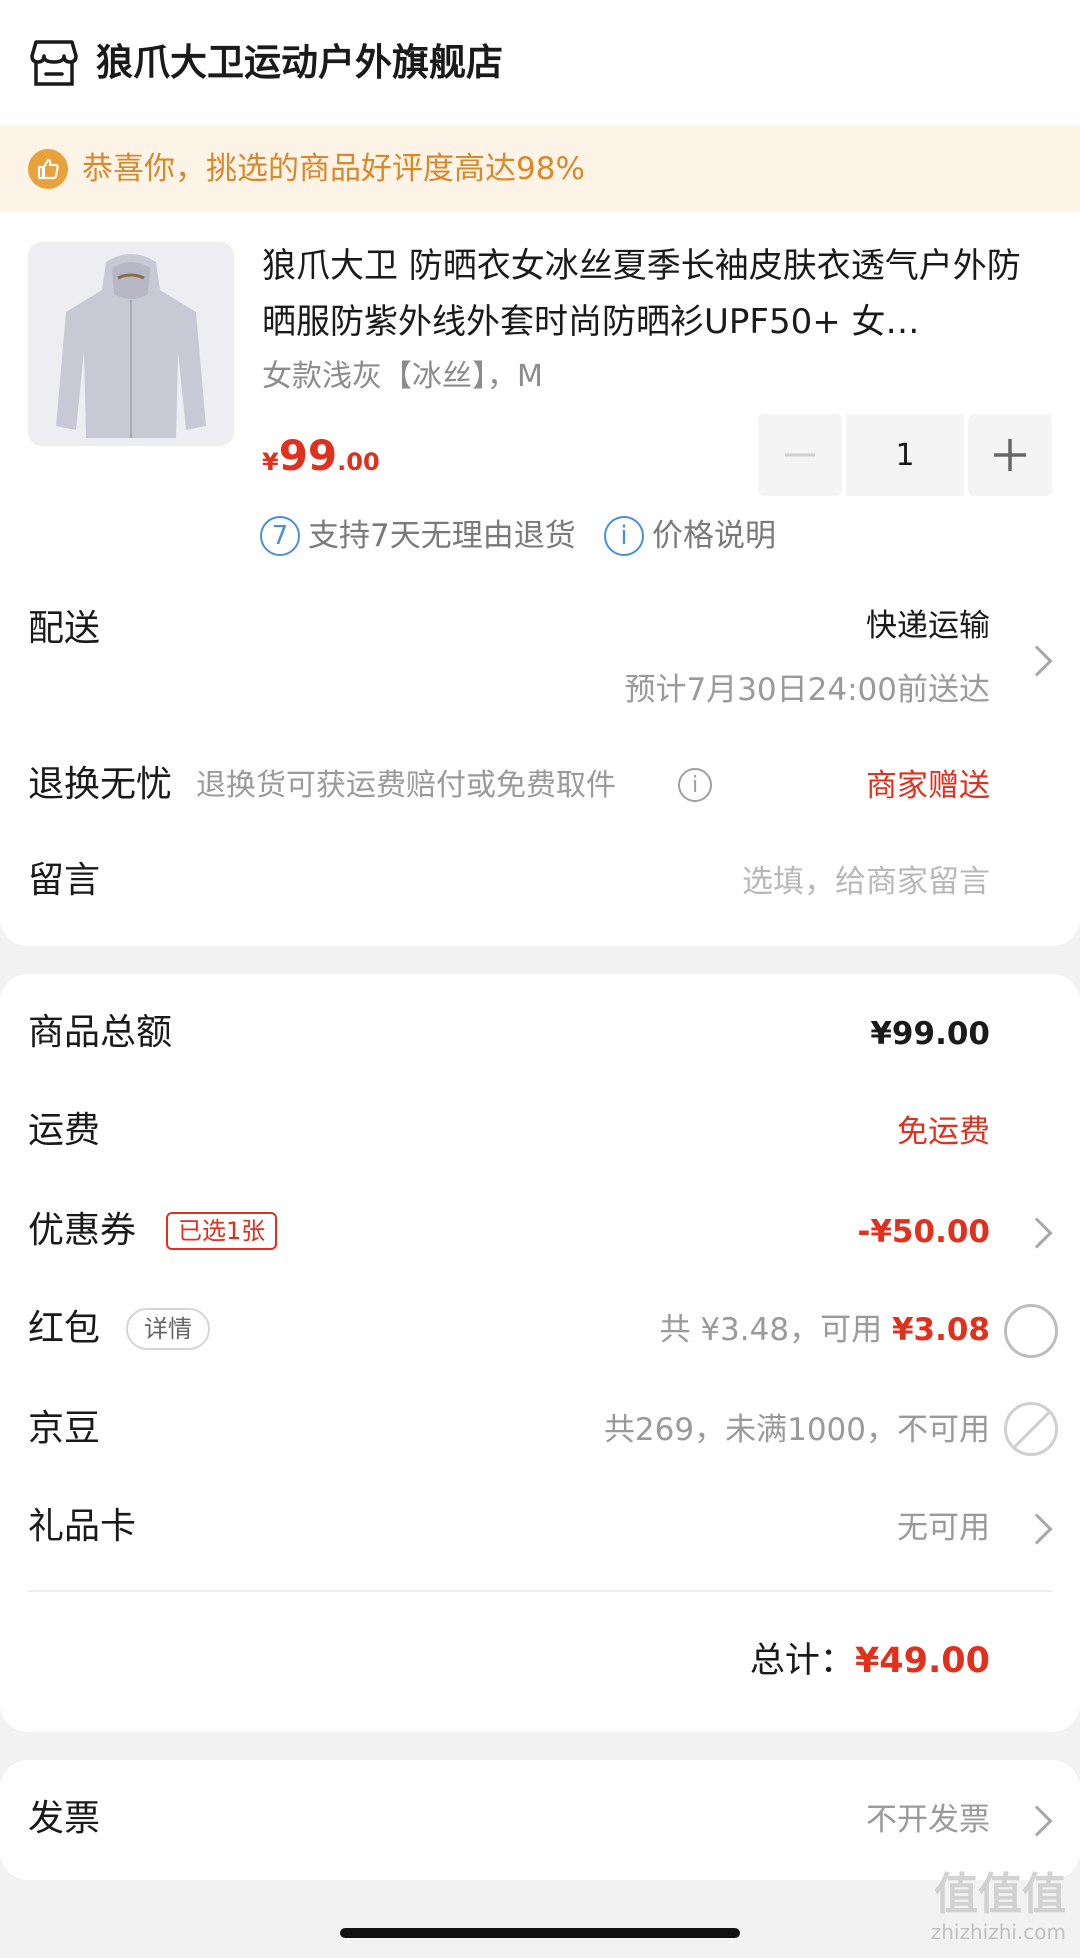  Describe the element at coordinates (924, 1232) in the screenshot. I see `coupon-value: -¥50.00` at that location.